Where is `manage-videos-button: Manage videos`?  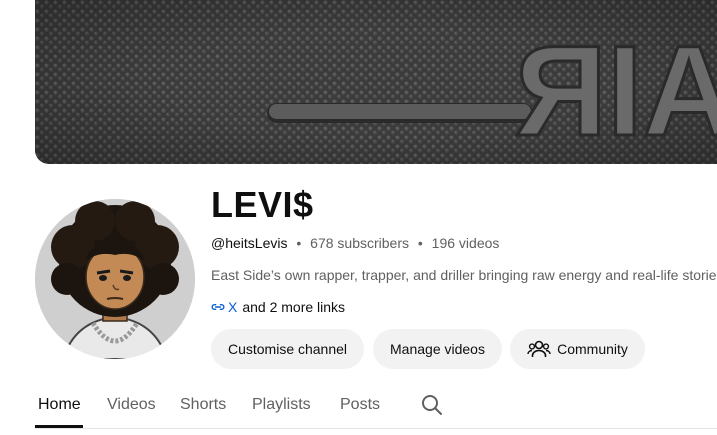
manage-videos-button: Manage videos is located at coordinates (437, 349).